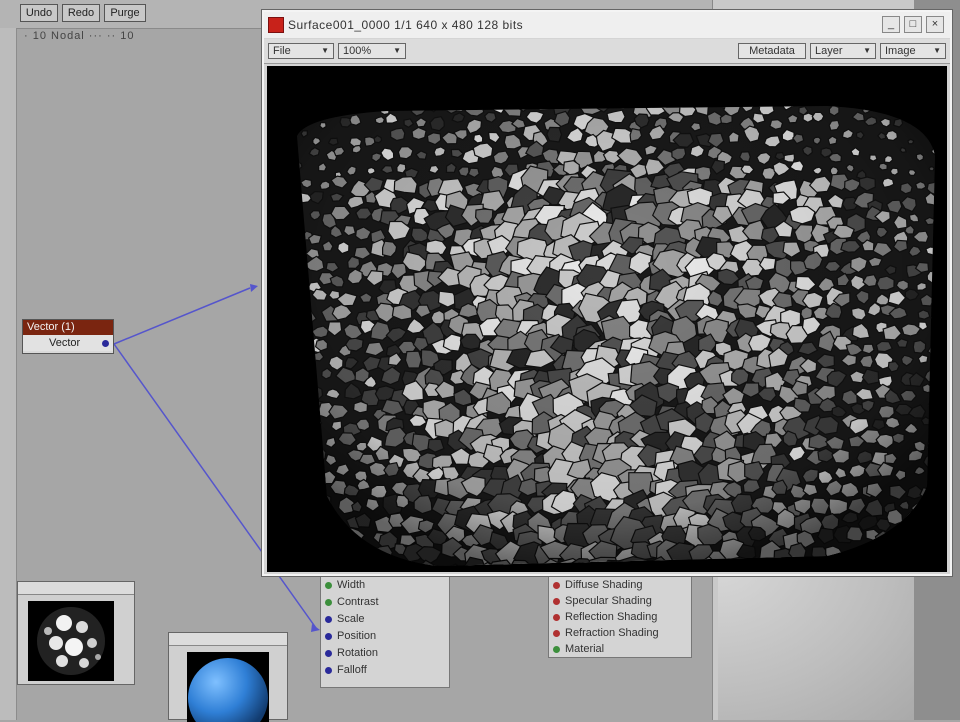  I want to click on surface-preview-node, so click(228, 676).